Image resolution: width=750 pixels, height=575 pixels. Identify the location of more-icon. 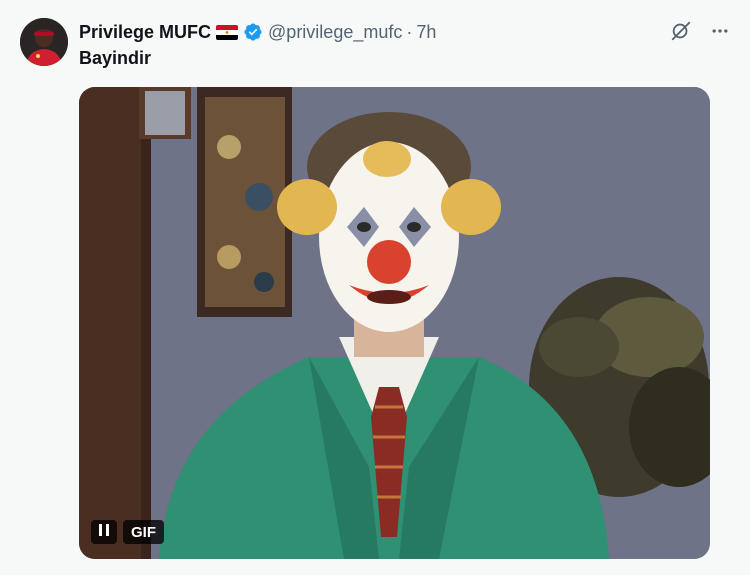
(720, 31).